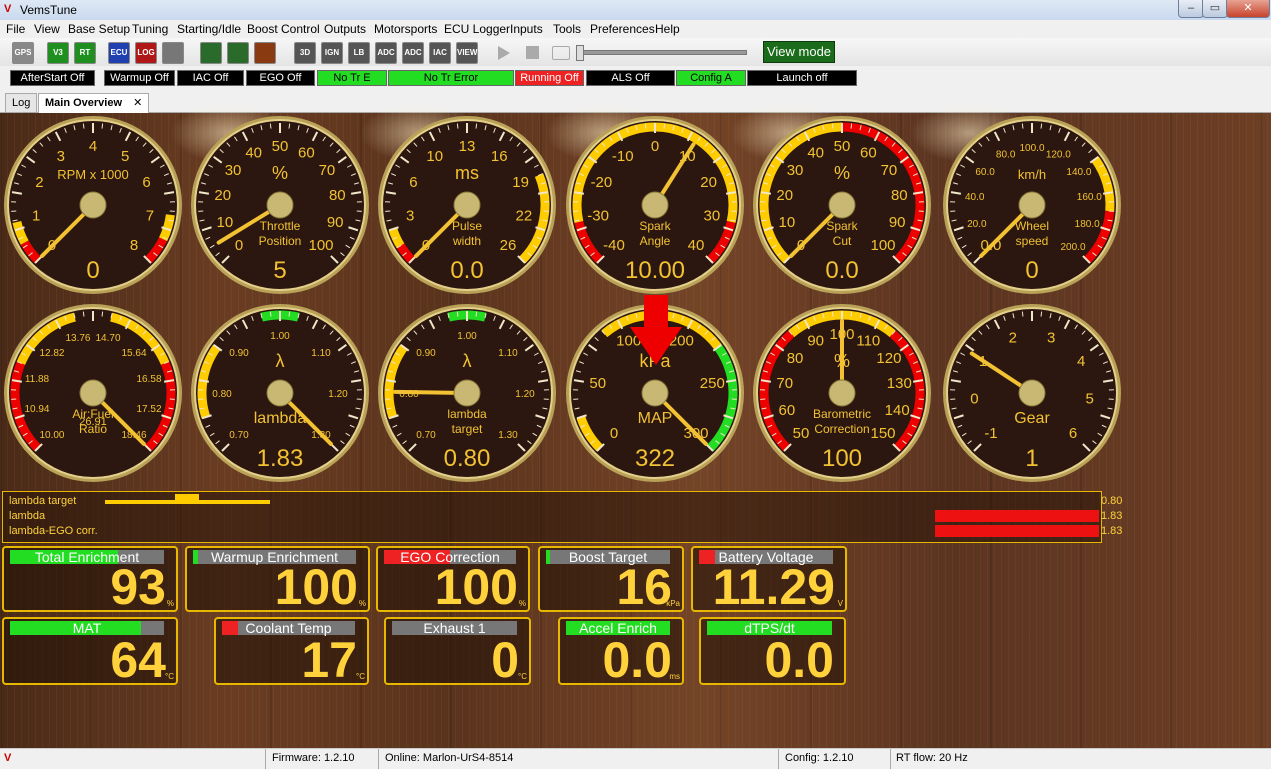 The image size is (1271, 769). I want to click on status-chip-afterstart-off: AfterStart Off, so click(52, 78).